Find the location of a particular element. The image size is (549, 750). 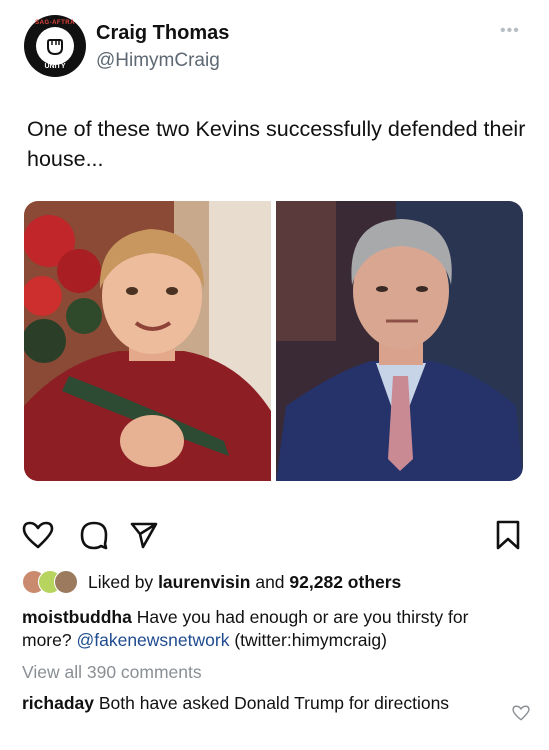

comment-like-heart-icon is located at coordinates (521, 713).